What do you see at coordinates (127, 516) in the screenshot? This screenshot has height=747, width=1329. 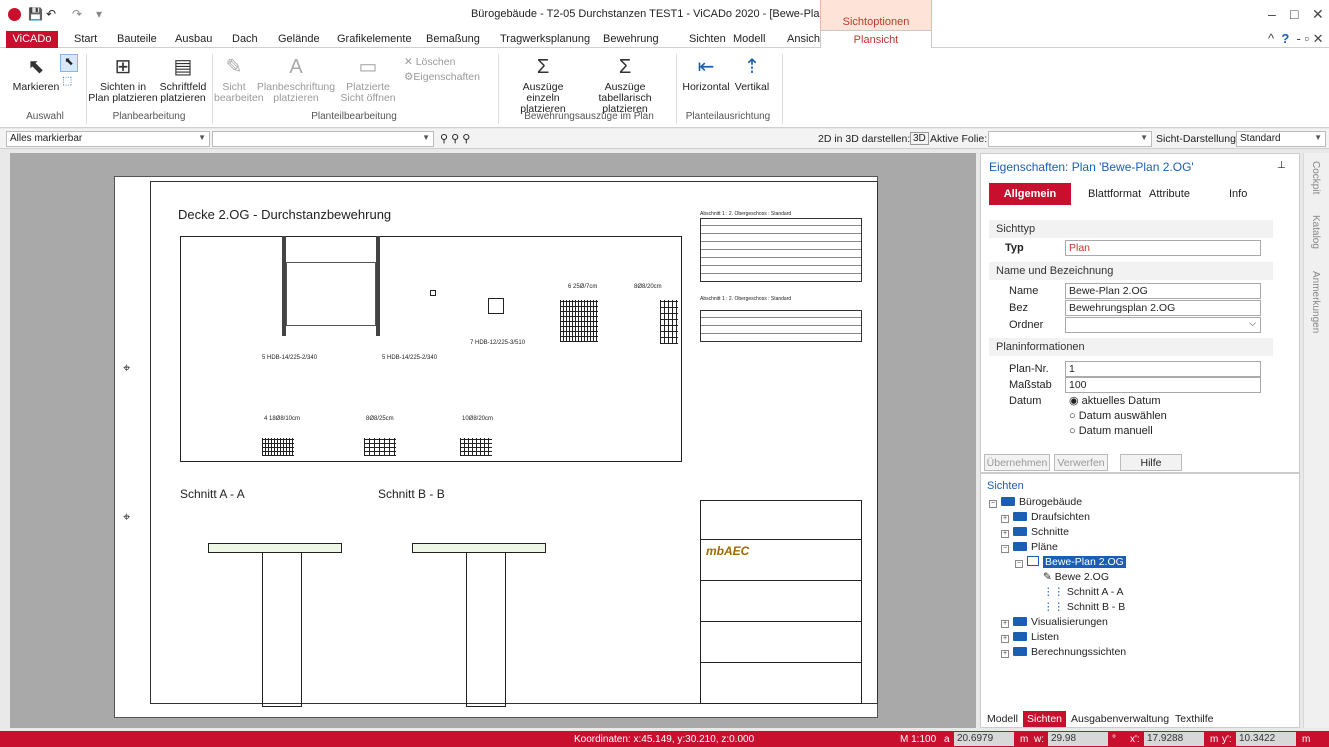 I see `crosshair-icon: ⌖` at bounding box center [127, 516].